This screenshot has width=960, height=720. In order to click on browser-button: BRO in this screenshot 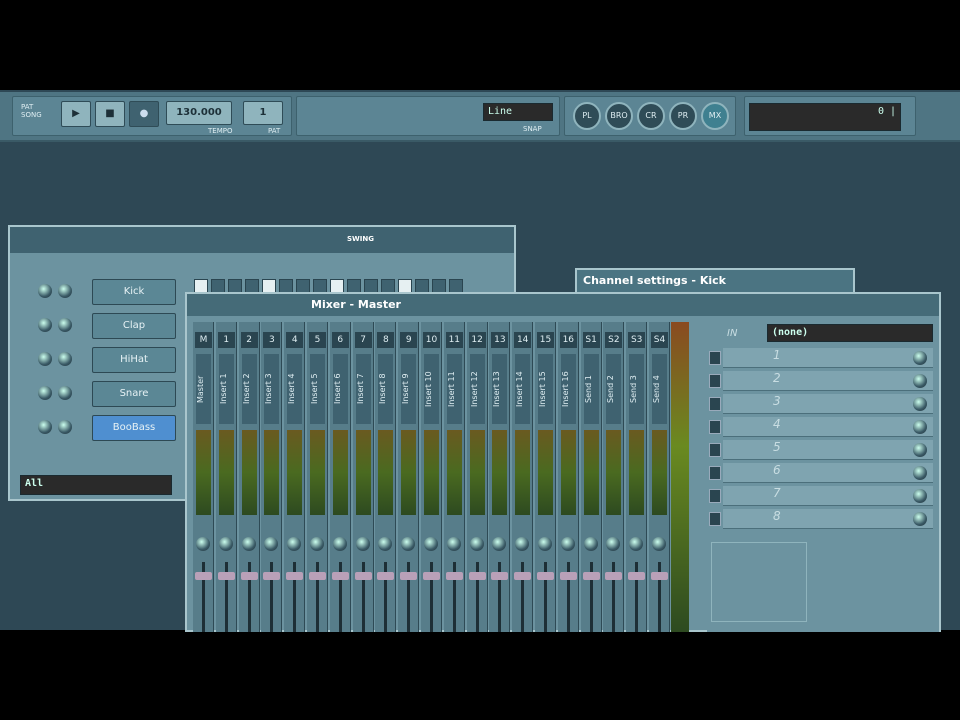, I will do `click(619, 116)`.